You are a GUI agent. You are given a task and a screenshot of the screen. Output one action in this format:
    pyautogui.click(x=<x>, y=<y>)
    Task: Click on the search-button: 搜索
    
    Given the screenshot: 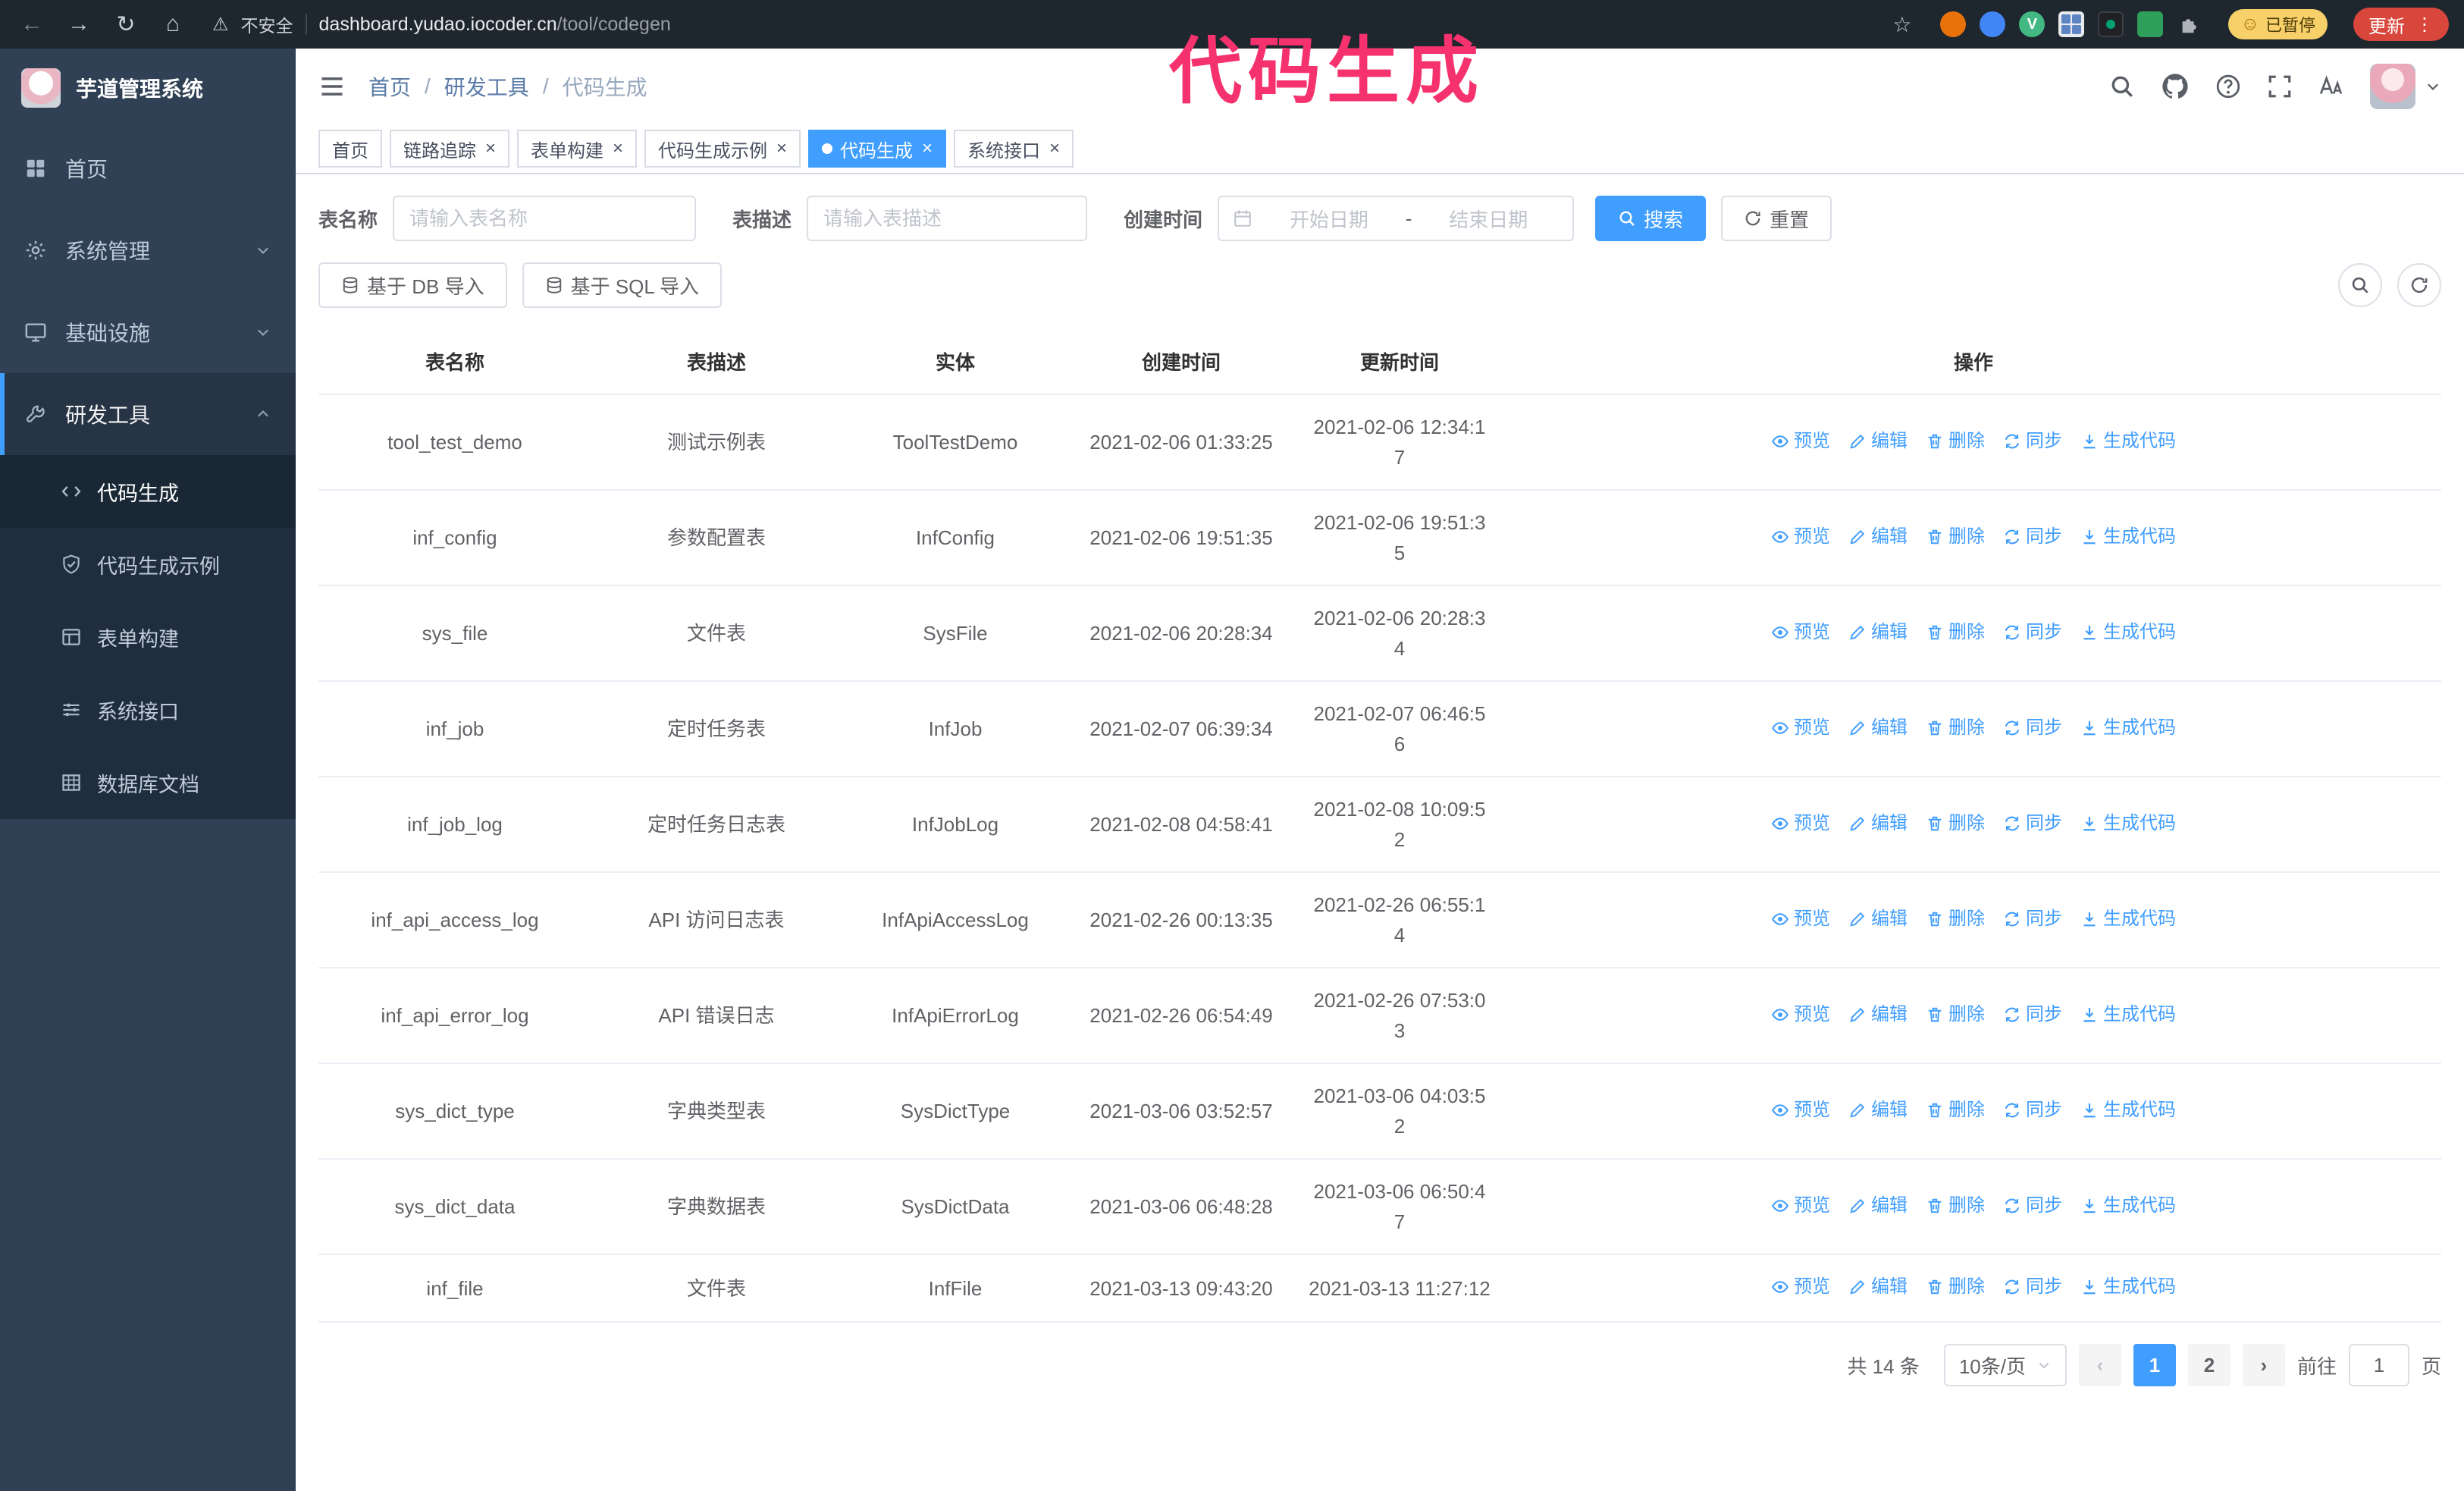 What is the action you would take?
    pyautogui.click(x=1651, y=218)
    